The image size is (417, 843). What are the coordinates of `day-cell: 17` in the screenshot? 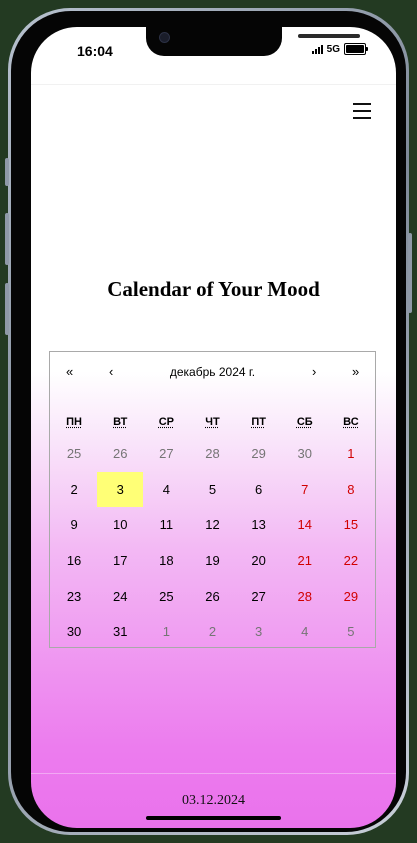 It's located at (120, 561).